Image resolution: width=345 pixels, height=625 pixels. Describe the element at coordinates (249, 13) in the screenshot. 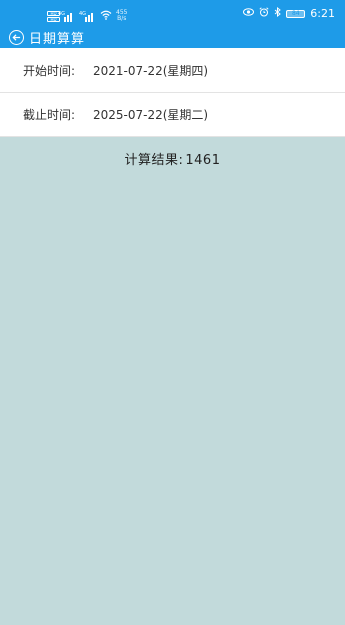

I see `eye-icon` at that location.